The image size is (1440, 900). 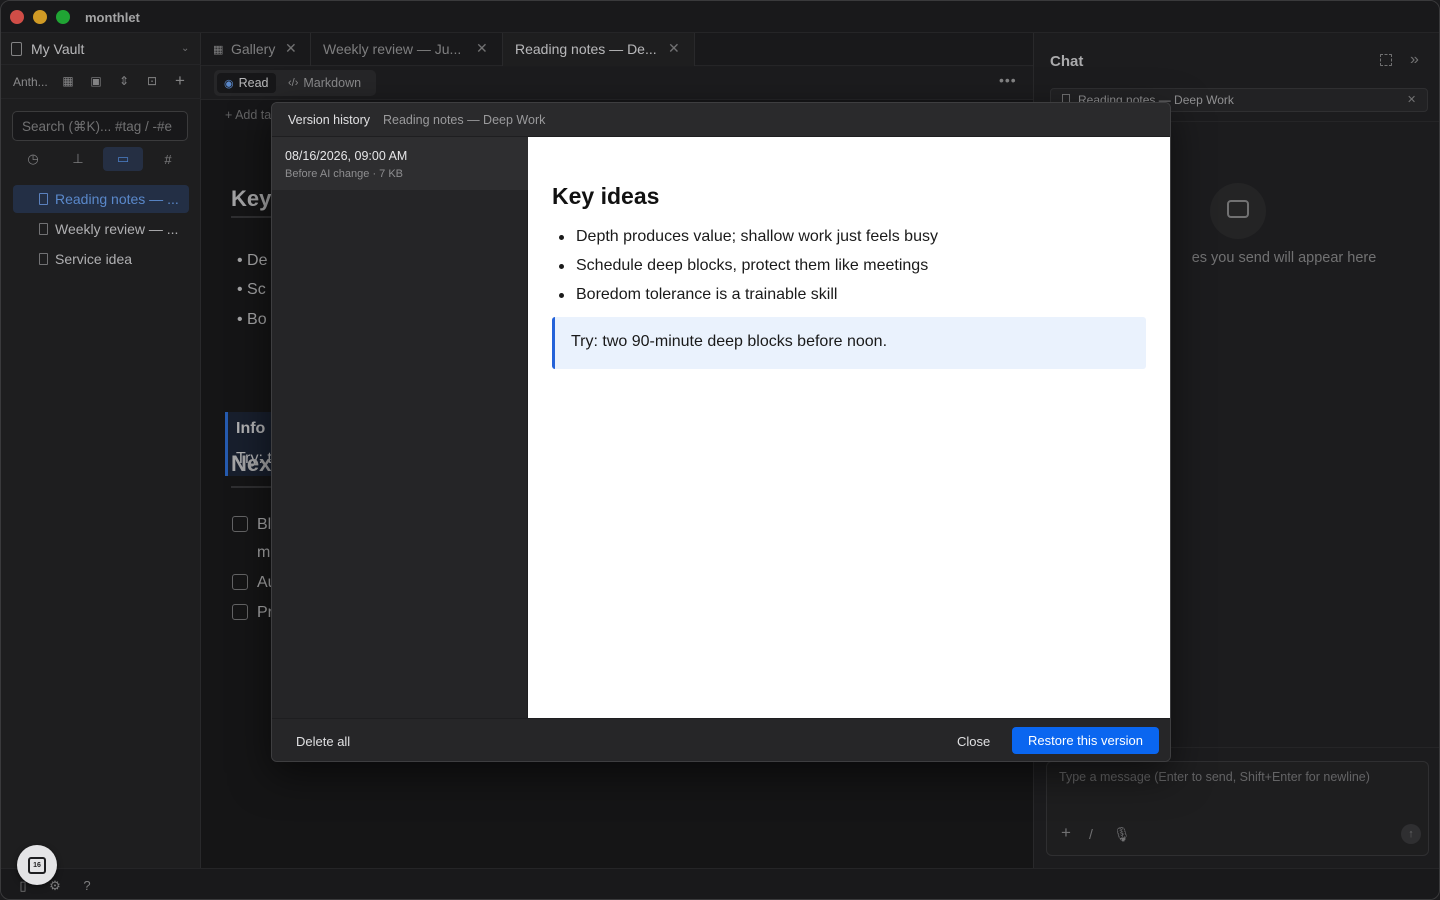 I want to click on tab-weekly-review: Weekly review — Ju... ✕, so click(x=407, y=49).